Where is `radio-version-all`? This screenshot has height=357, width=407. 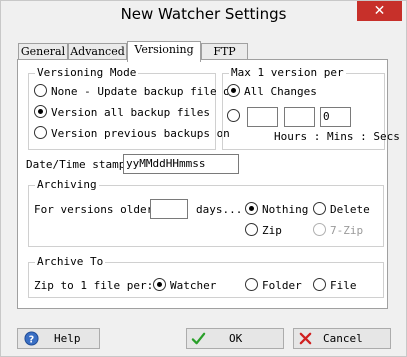
radio-version-all is located at coordinates (40, 111).